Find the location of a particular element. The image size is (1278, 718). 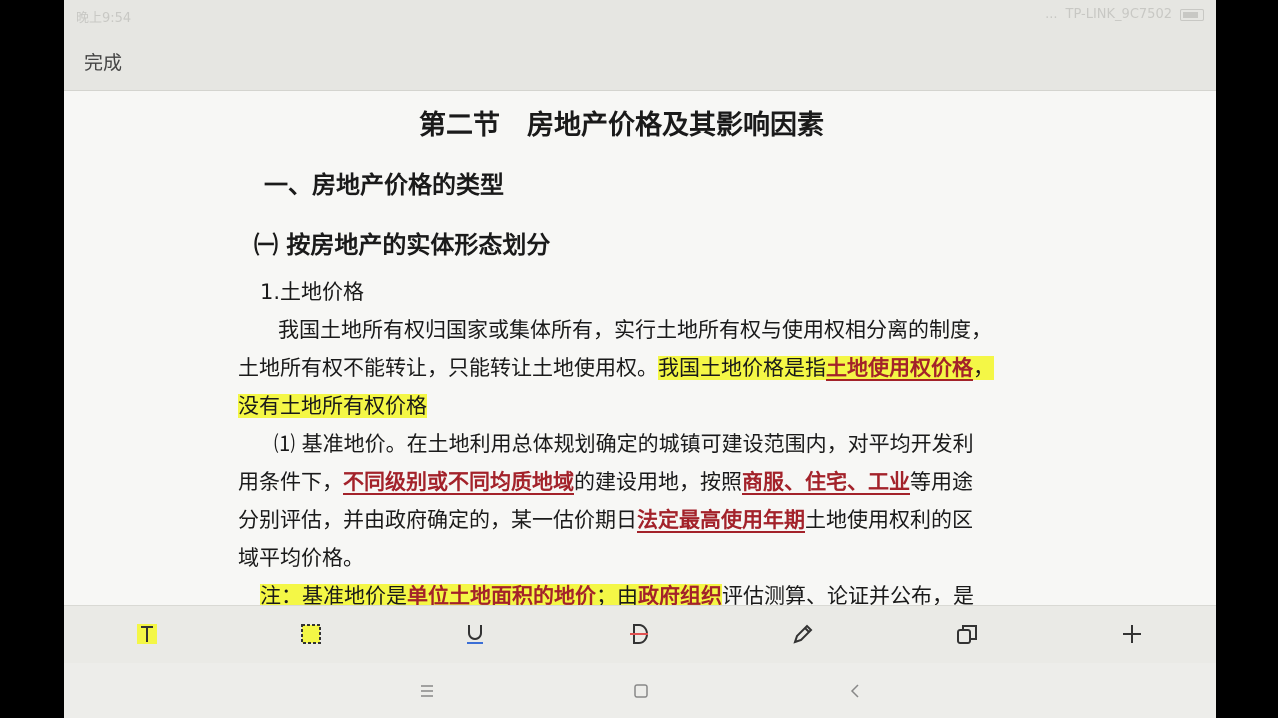

text-run: 等用途 is located at coordinates (941, 482).